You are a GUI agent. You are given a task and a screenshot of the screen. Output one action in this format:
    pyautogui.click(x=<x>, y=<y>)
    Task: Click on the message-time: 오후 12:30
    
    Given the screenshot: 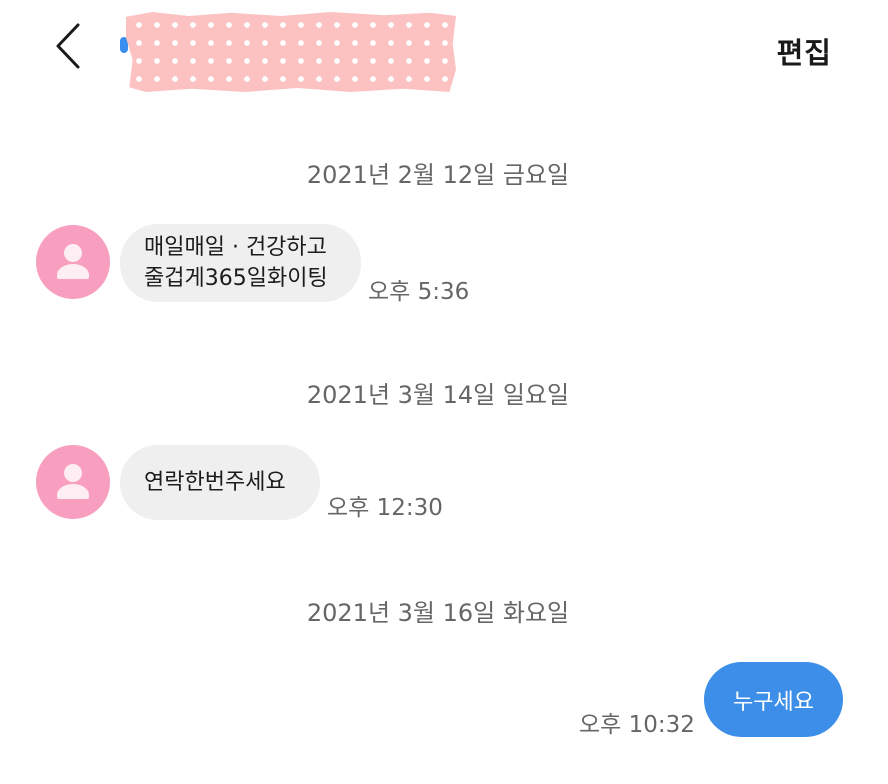 What is the action you would take?
    pyautogui.click(x=385, y=508)
    